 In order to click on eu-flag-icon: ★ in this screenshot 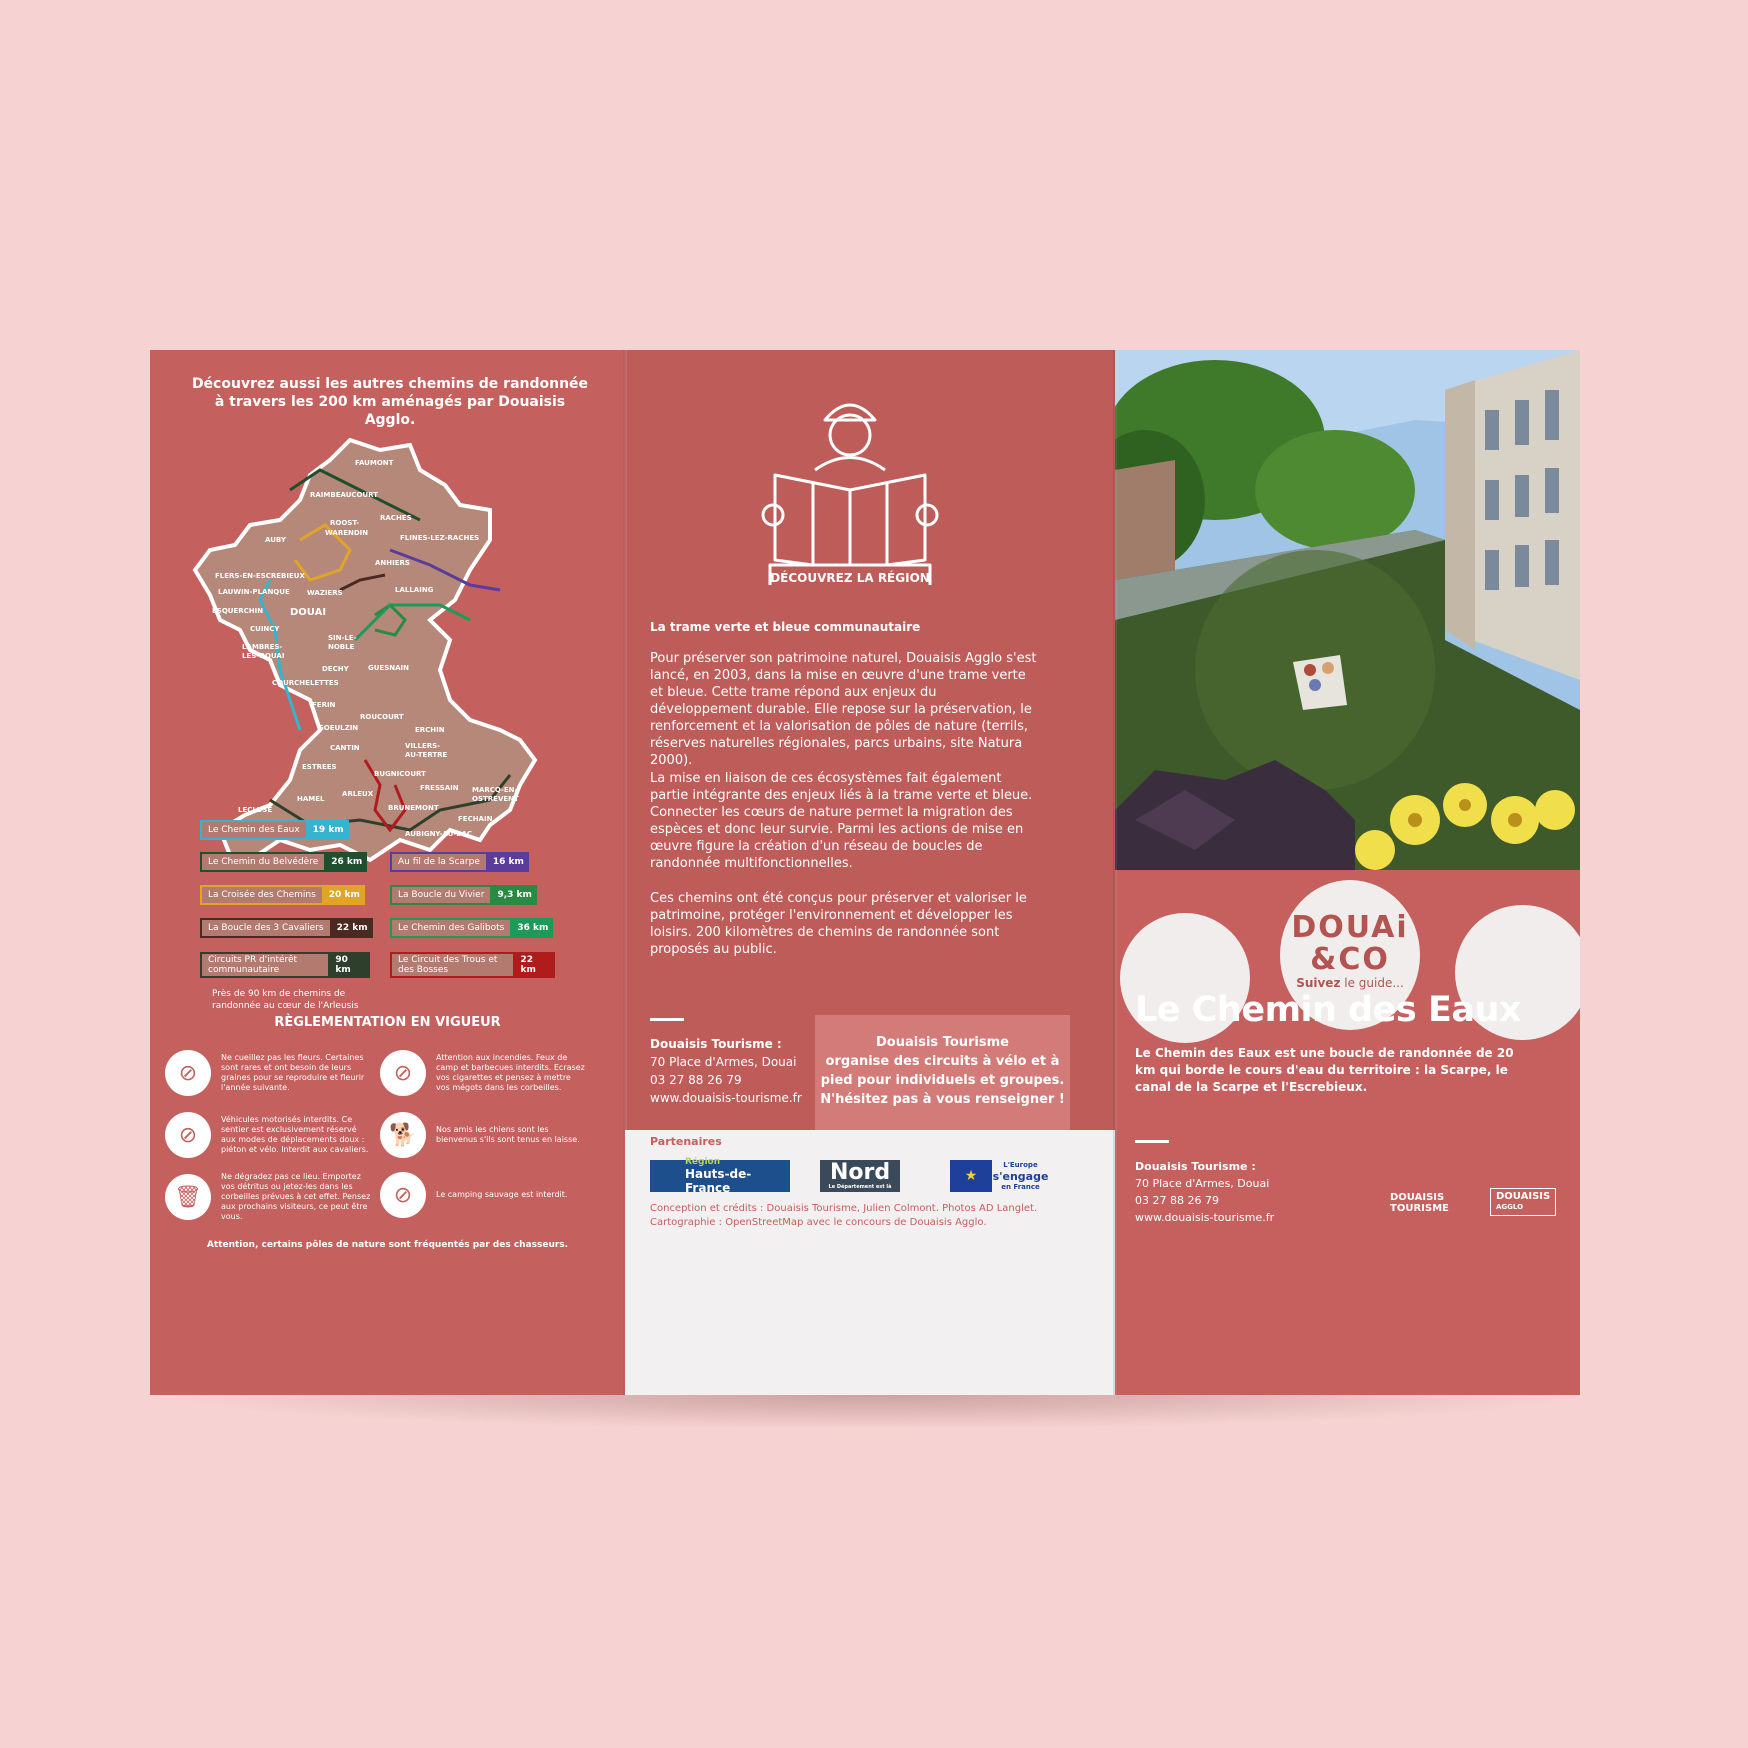, I will do `click(971, 1176)`.